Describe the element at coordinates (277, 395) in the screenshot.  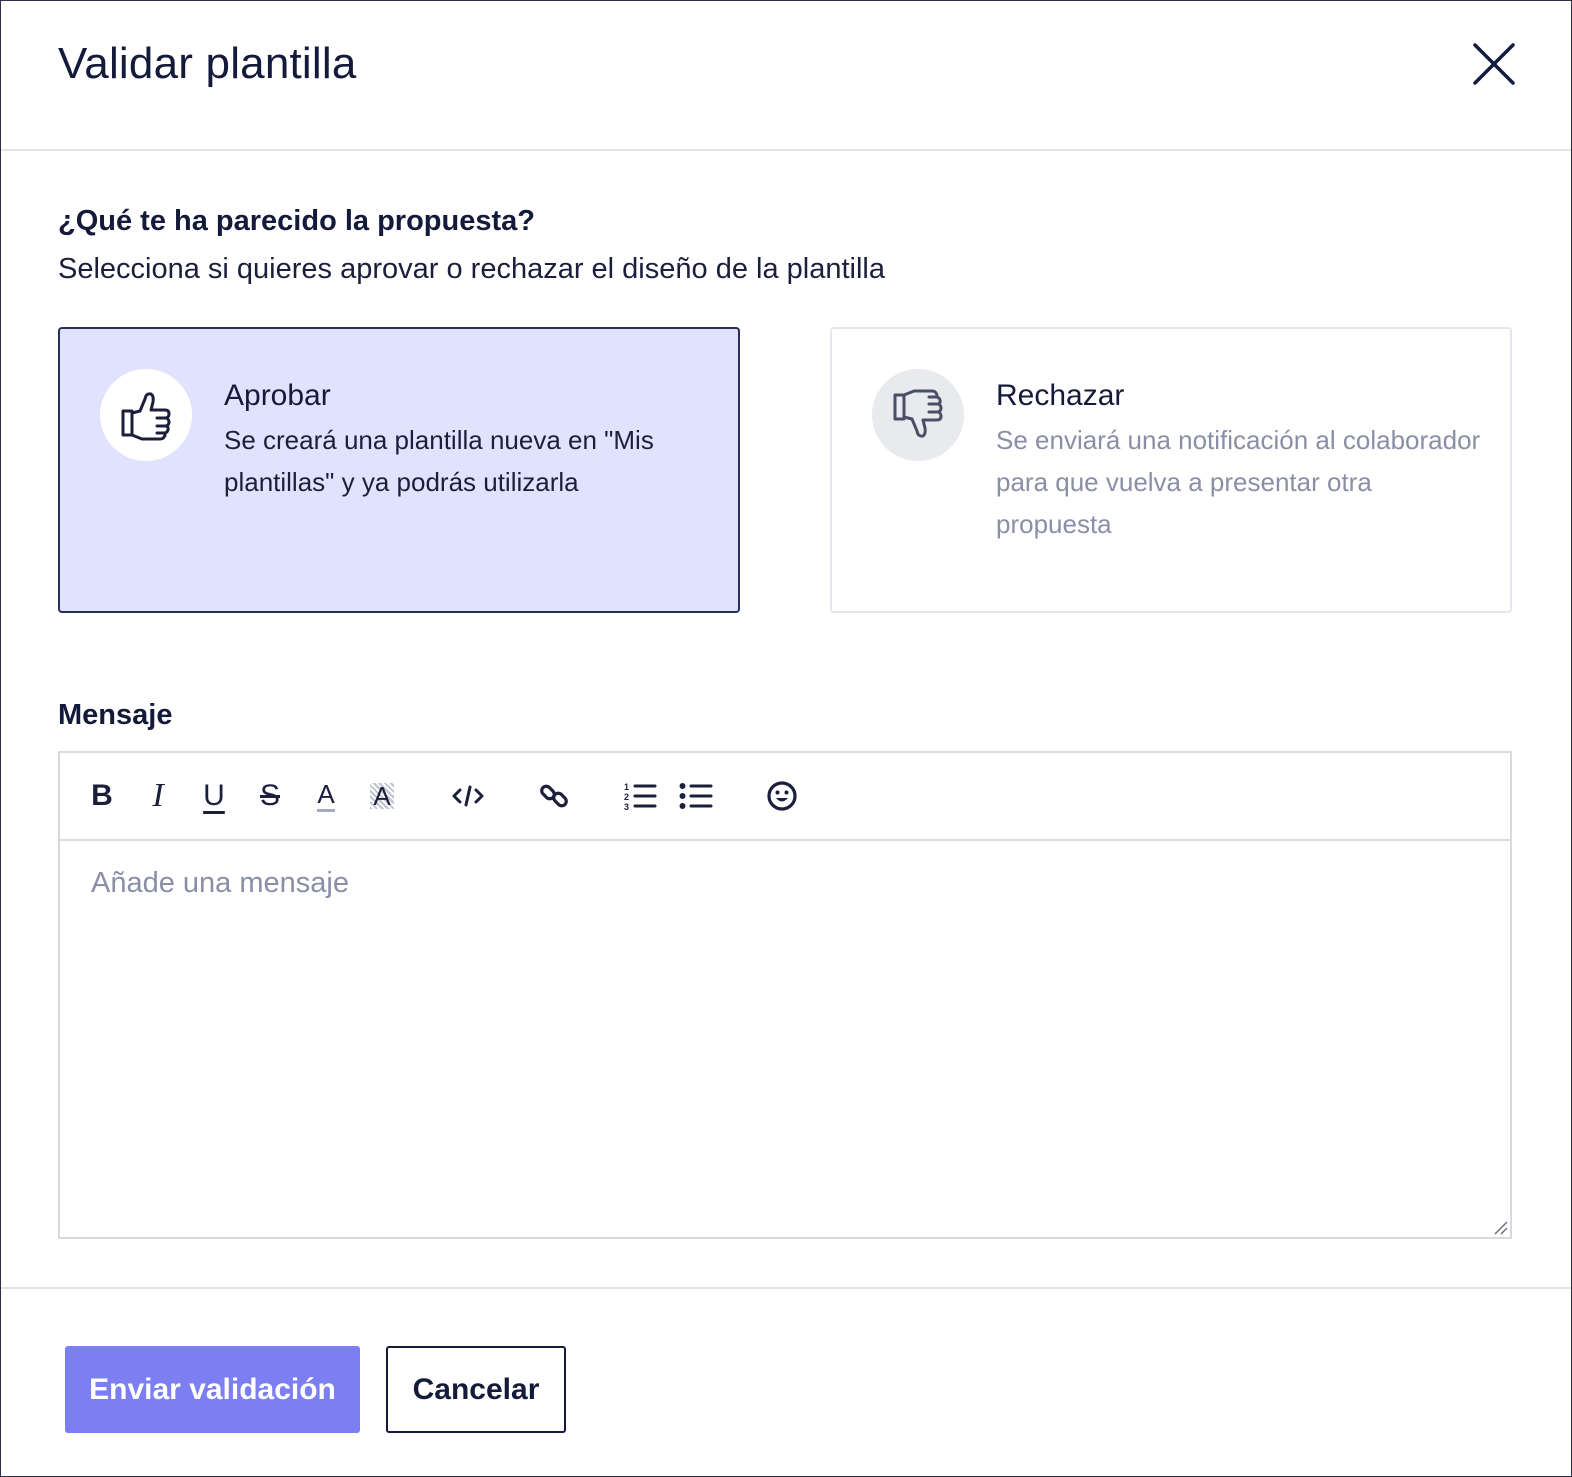
I see `approve-title: Aprobar` at that location.